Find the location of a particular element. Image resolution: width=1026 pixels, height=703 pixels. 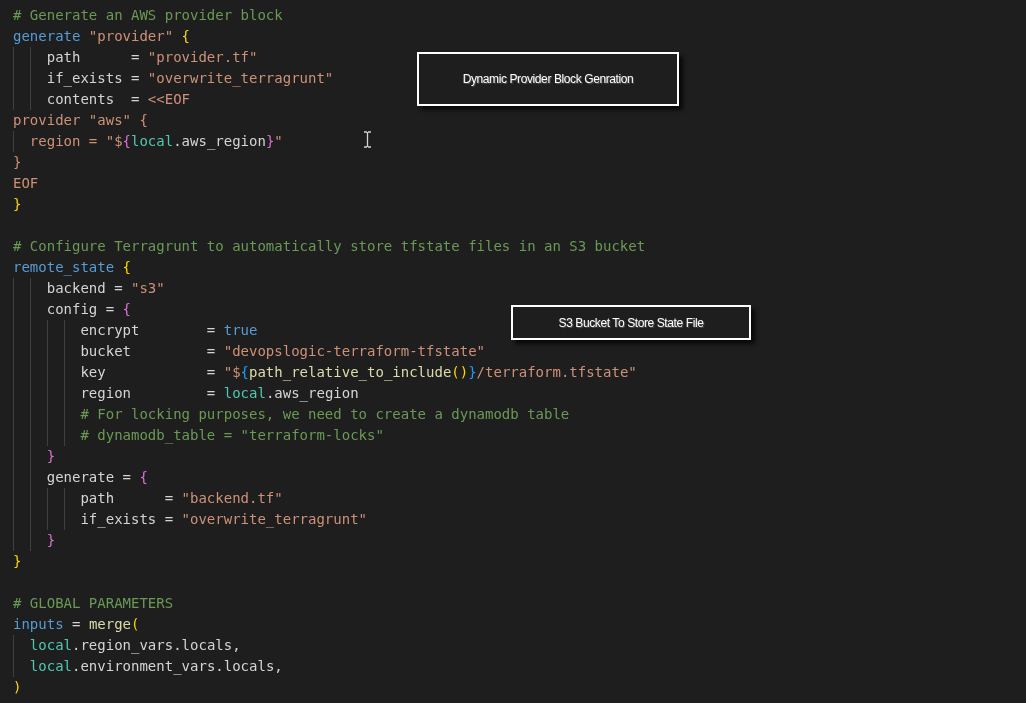

code-line: region = local.aws_region is located at coordinates (186, 393).